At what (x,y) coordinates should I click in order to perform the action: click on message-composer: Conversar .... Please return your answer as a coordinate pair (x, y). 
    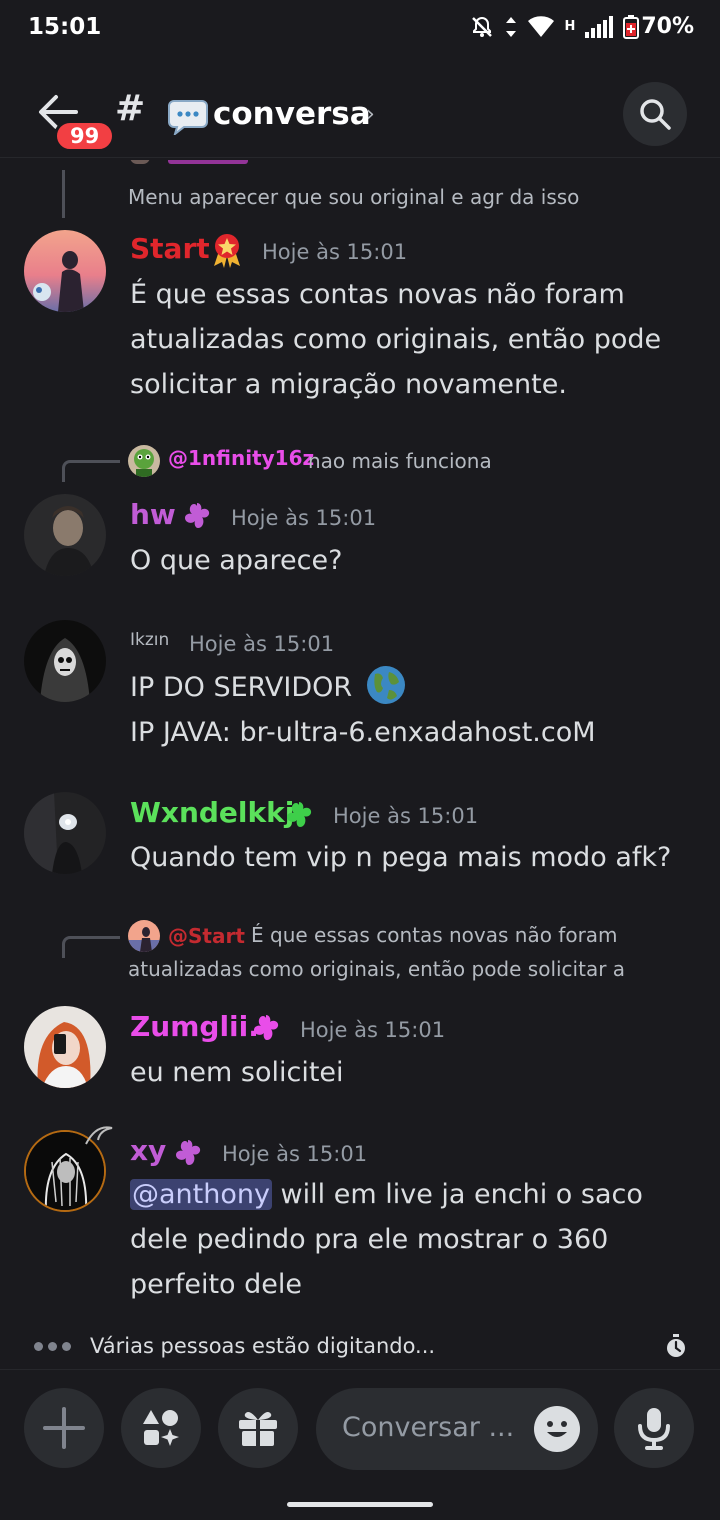
    Looking at the image, I should click on (360, 1431).